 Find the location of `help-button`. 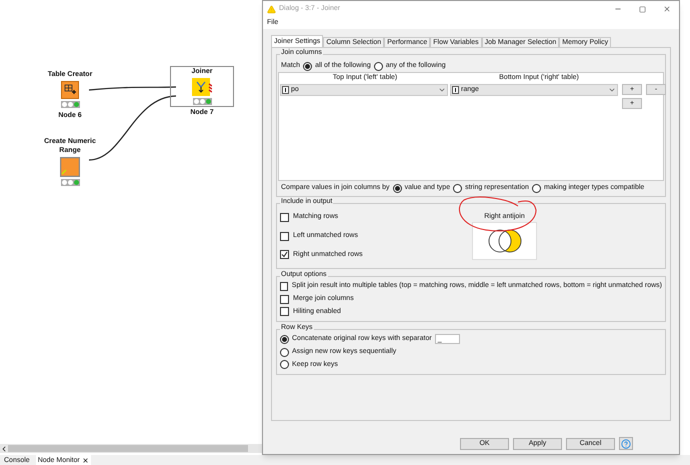

help-button is located at coordinates (626, 443).